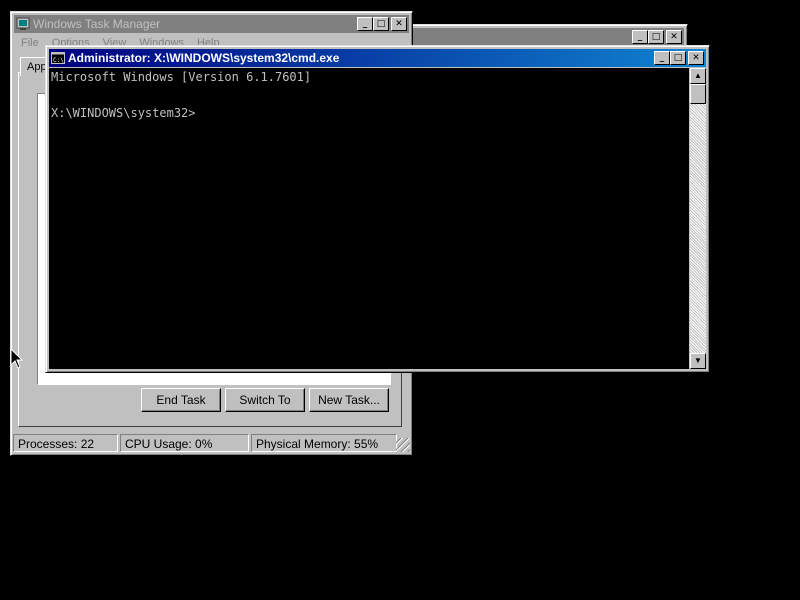 This screenshot has height=600, width=800. I want to click on background-window-titlebar: _ □ ✕, so click(539, 37).